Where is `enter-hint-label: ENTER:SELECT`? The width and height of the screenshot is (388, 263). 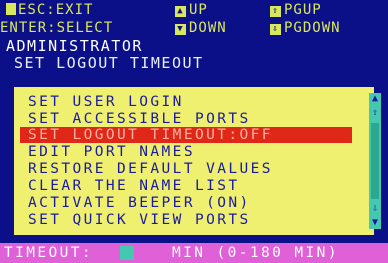 enter-hint-label: ENTER:SELECT is located at coordinates (57, 28).